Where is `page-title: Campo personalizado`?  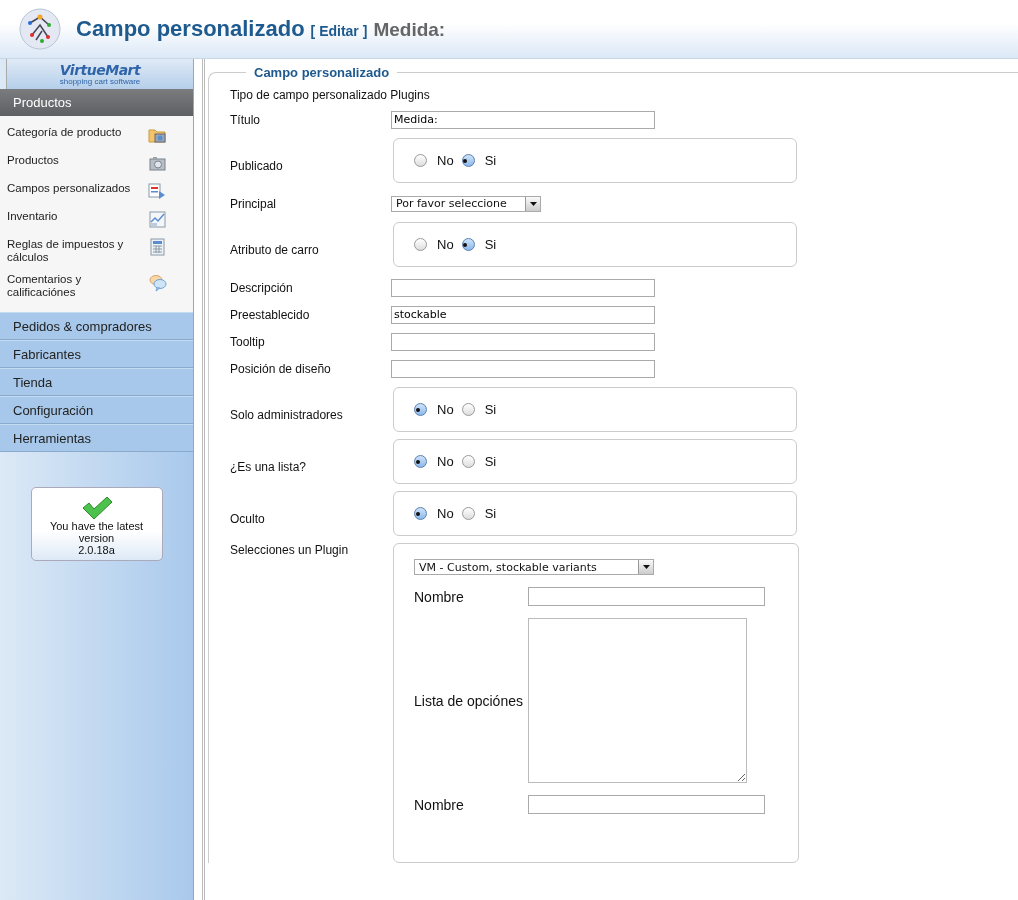
page-title: Campo personalizado is located at coordinates (190, 29).